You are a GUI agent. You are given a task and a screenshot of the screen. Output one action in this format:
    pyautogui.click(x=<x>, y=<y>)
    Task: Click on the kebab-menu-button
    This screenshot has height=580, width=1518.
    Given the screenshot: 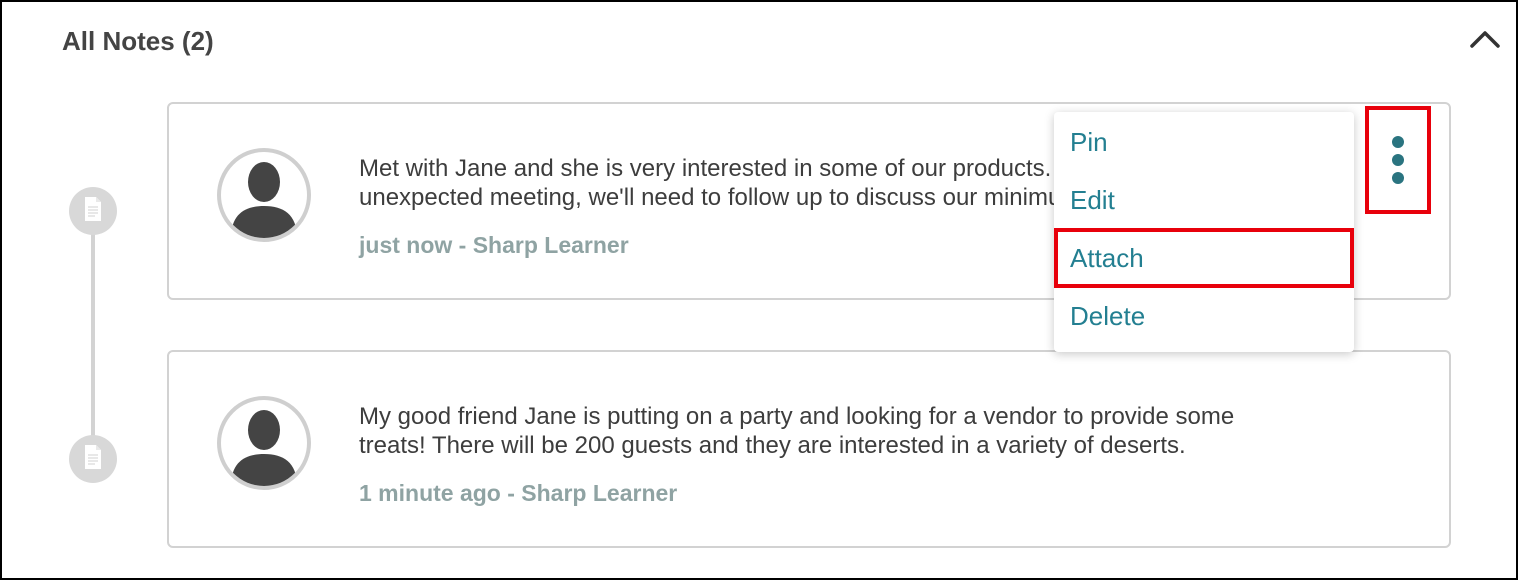 What is the action you would take?
    pyautogui.click(x=1398, y=160)
    